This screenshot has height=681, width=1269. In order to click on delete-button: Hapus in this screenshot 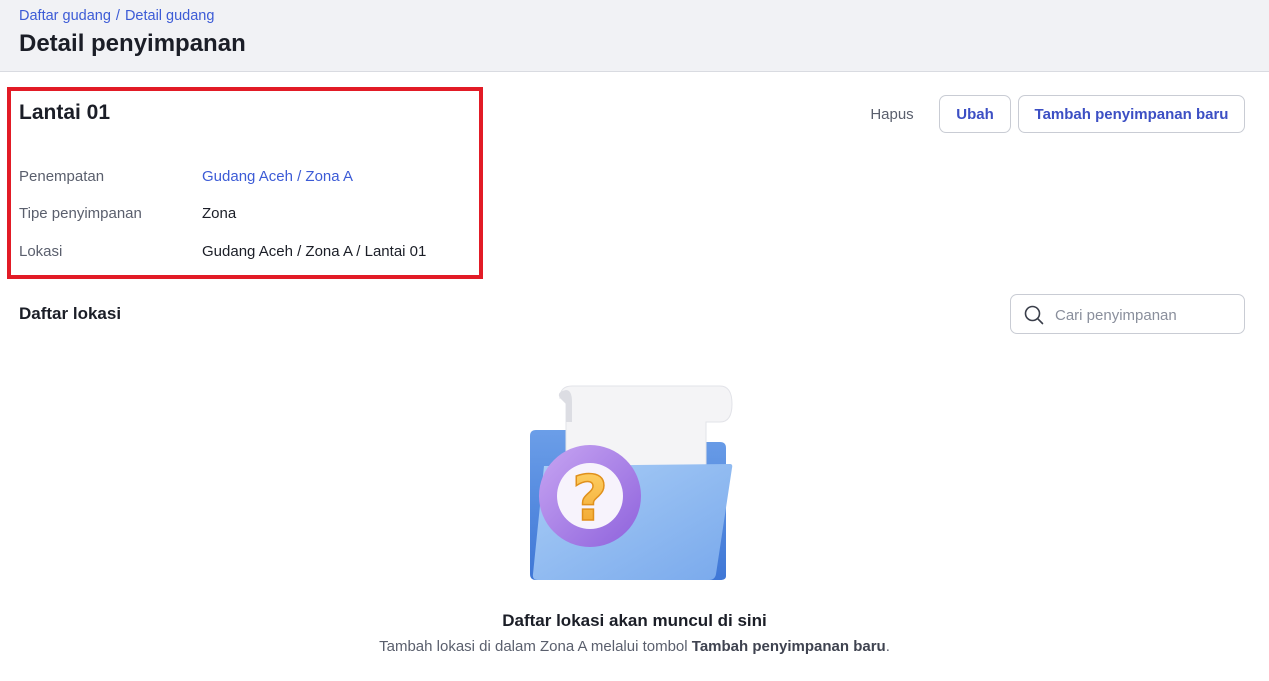, I will do `click(892, 114)`.